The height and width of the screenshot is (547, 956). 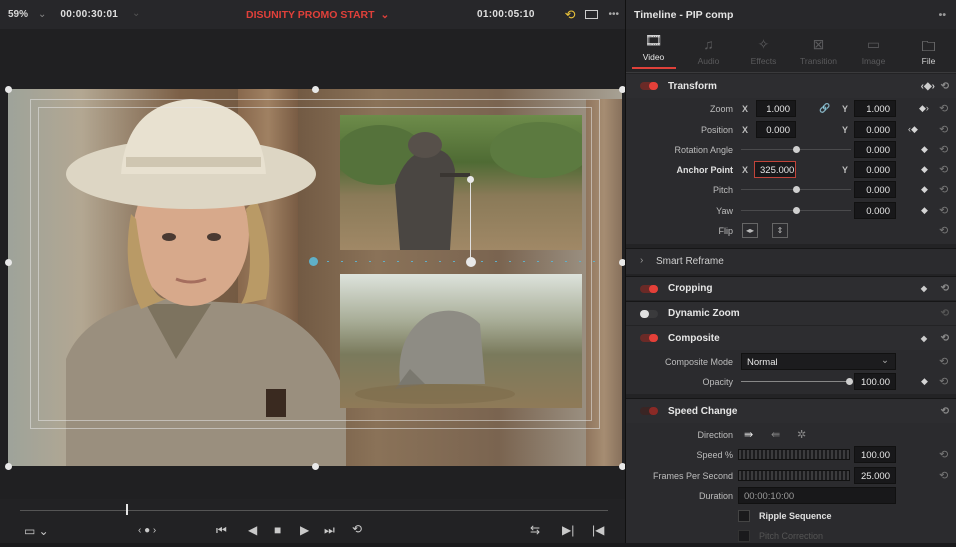 I want to click on composite-header: Composite ◆ ⟲, so click(x=791, y=338).